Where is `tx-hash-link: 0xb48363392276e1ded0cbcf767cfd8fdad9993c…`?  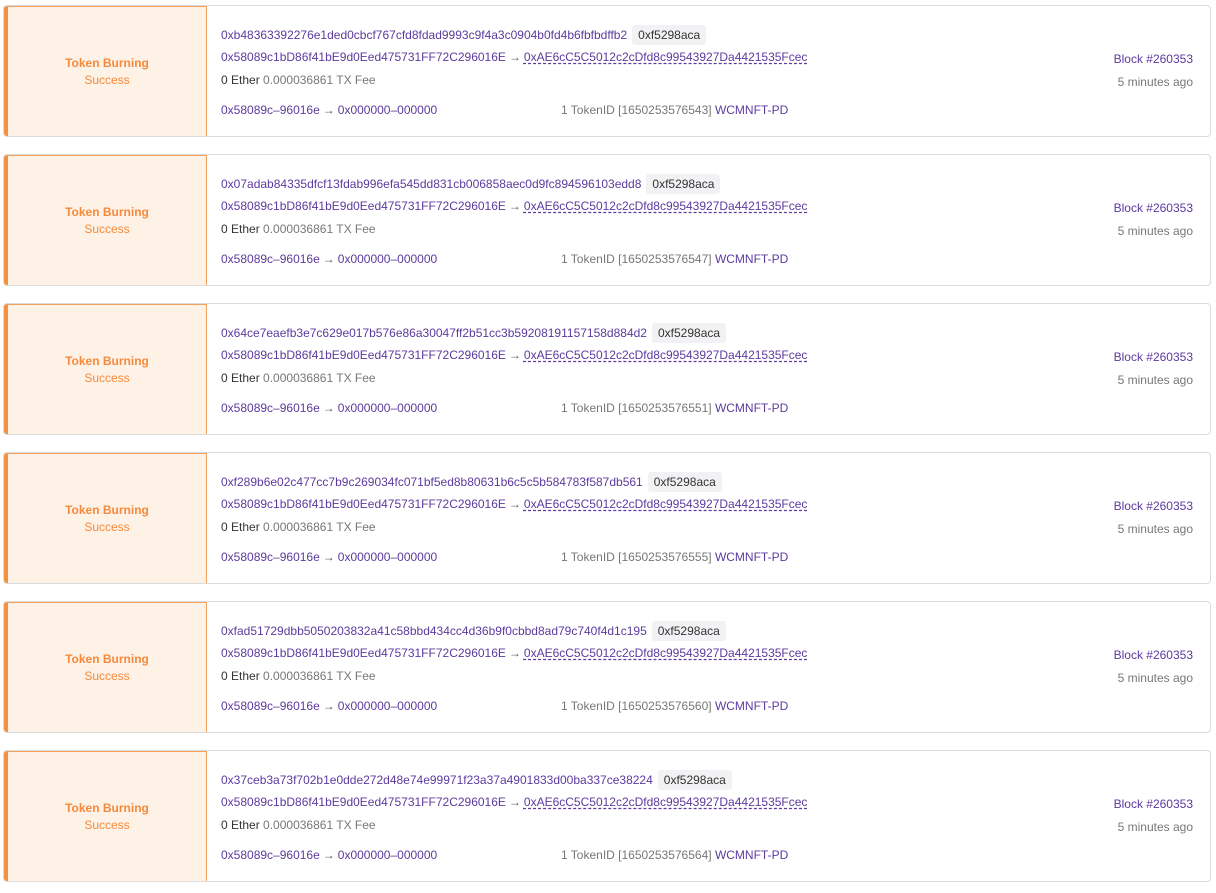 tx-hash-link: 0xb48363392276e1ded0cbcf767cfd8fdad9993c… is located at coordinates (424, 35).